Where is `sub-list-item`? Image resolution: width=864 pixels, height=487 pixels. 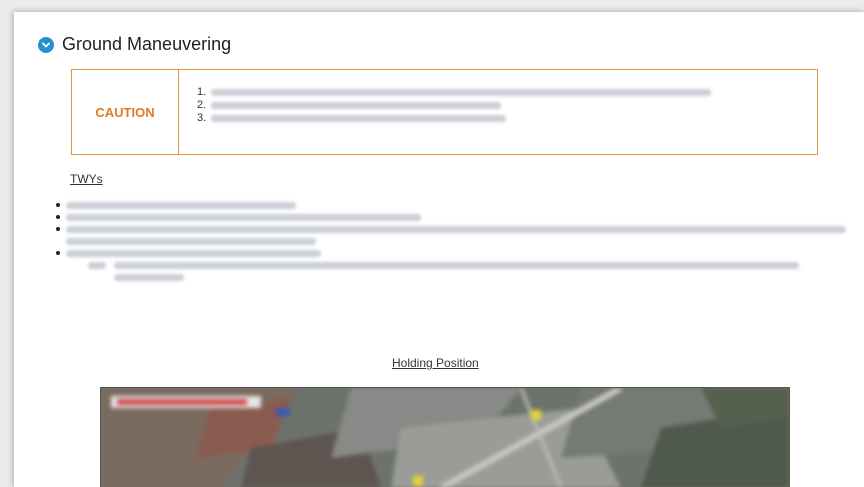
sub-list-item is located at coordinates (451, 265).